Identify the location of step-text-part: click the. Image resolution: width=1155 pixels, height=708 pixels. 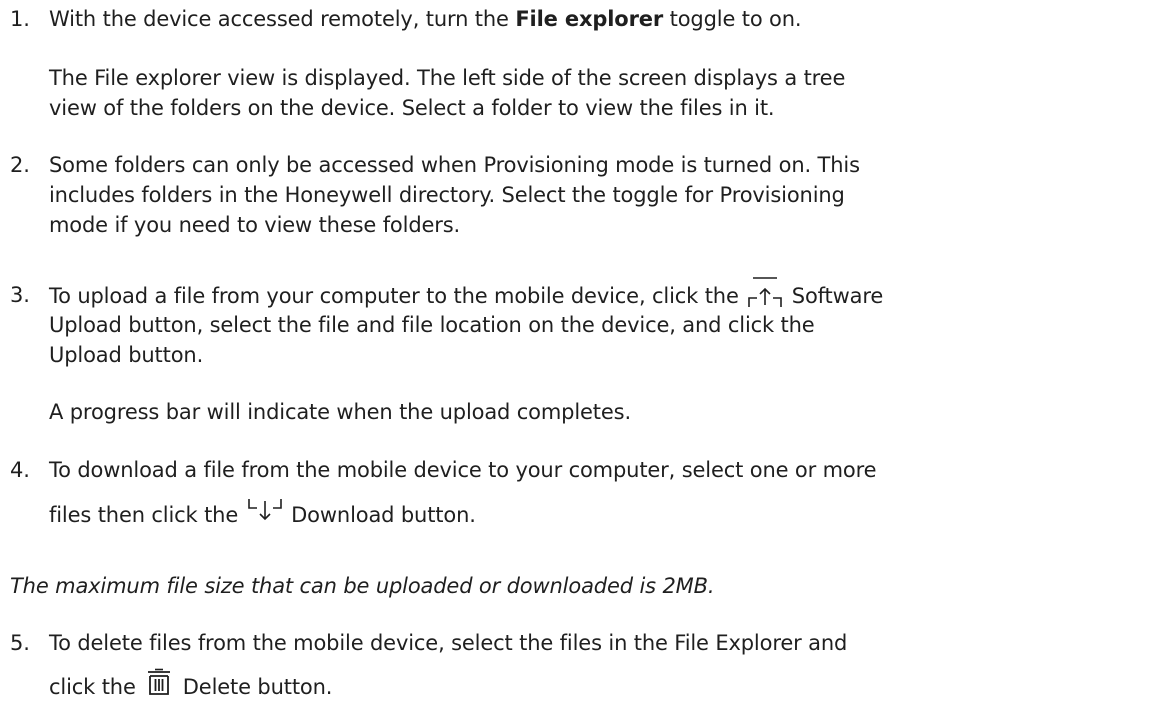
(96, 687).